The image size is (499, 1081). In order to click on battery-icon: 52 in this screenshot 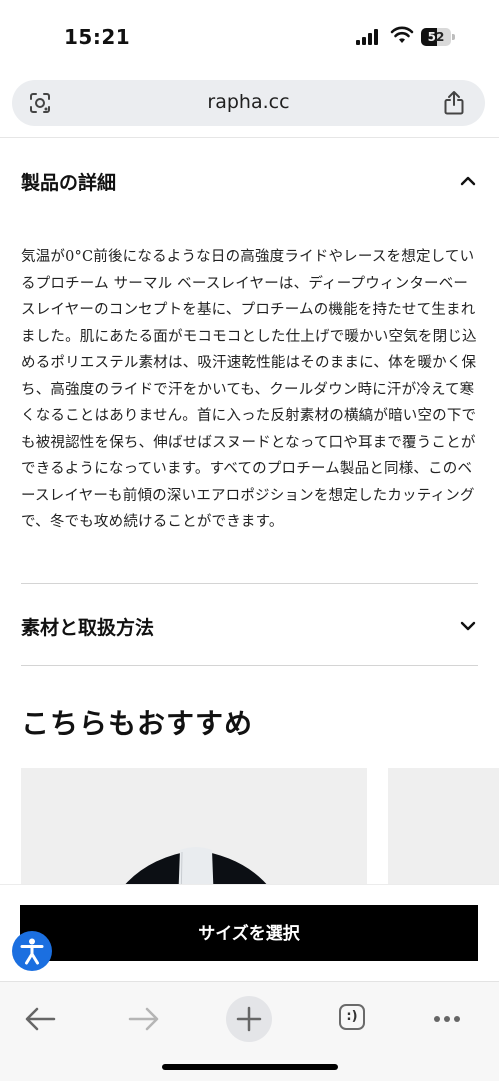, I will do `click(438, 37)`.